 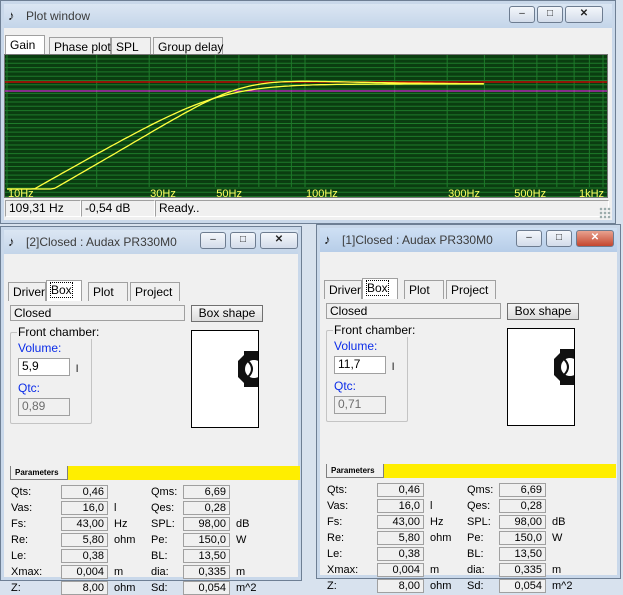 I want to click on param-label: Qes:, so click(x=479, y=506).